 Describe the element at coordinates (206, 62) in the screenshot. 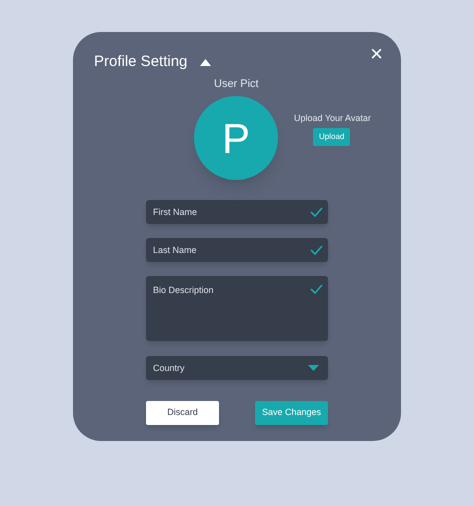

I see `caret-icon` at that location.